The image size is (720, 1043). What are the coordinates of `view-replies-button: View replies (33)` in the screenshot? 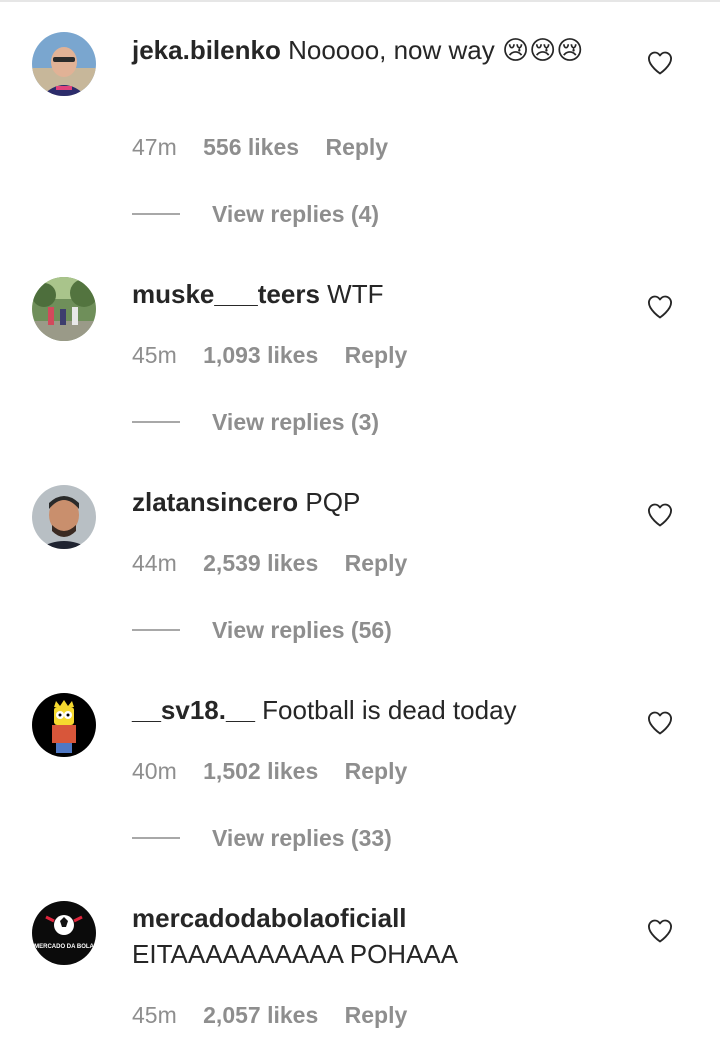 It's located at (262, 838).